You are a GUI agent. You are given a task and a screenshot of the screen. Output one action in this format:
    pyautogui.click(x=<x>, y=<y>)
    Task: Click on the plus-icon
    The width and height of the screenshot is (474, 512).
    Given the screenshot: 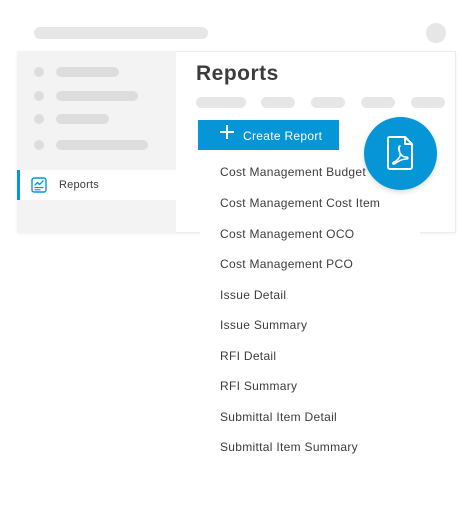 What is the action you would take?
    pyautogui.click(x=227, y=132)
    